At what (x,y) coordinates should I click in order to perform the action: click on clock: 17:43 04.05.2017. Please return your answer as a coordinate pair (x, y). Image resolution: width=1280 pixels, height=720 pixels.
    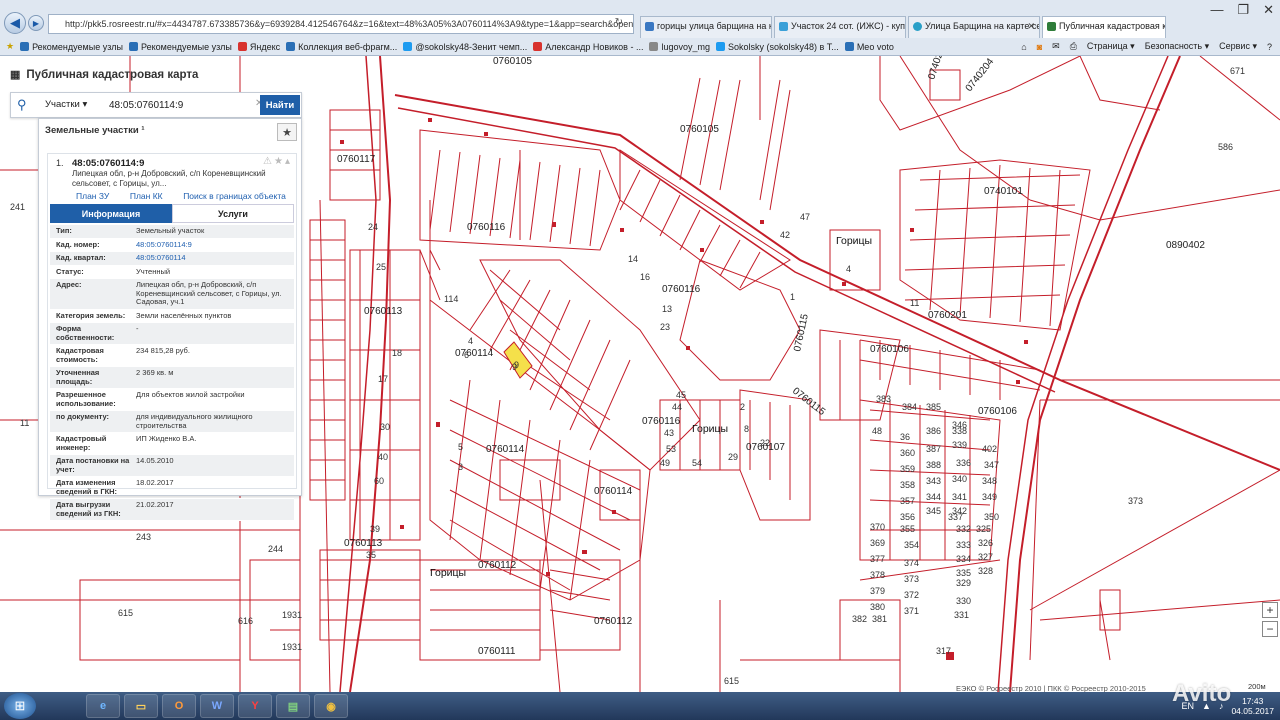
    Looking at the image, I should click on (1252, 706).